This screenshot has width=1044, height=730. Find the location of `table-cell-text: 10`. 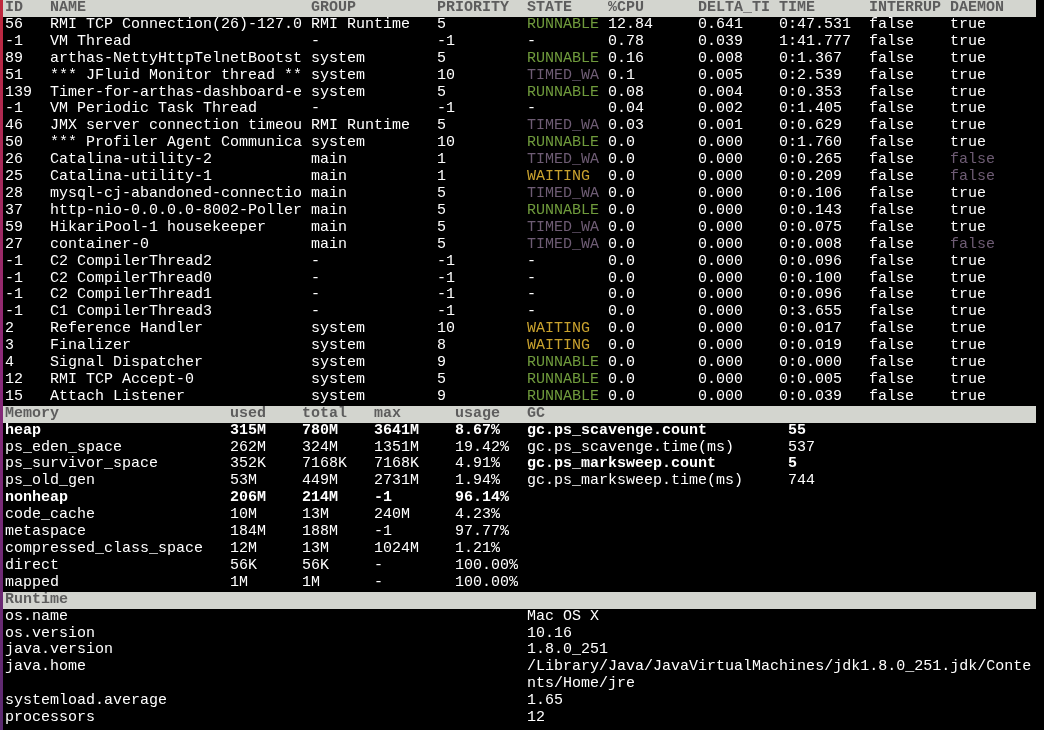

table-cell-text: 10 is located at coordinates (447, 144).